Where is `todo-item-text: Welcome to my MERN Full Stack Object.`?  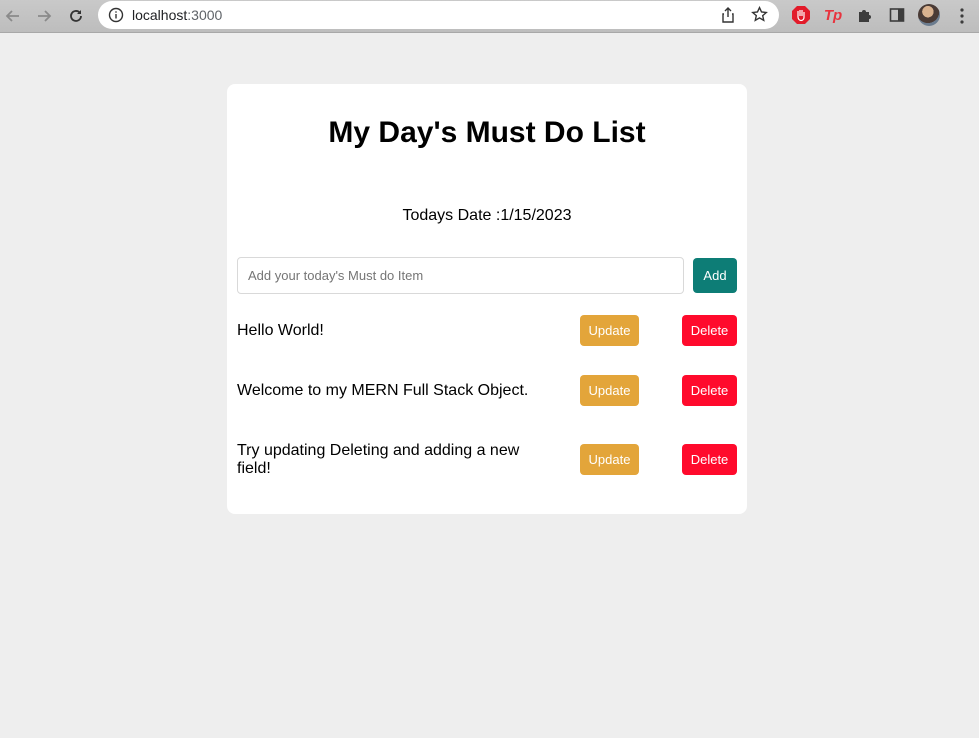
todo-item-text: Welcome to my MERN Full Stack Object. is located at coordinates (383, 390).